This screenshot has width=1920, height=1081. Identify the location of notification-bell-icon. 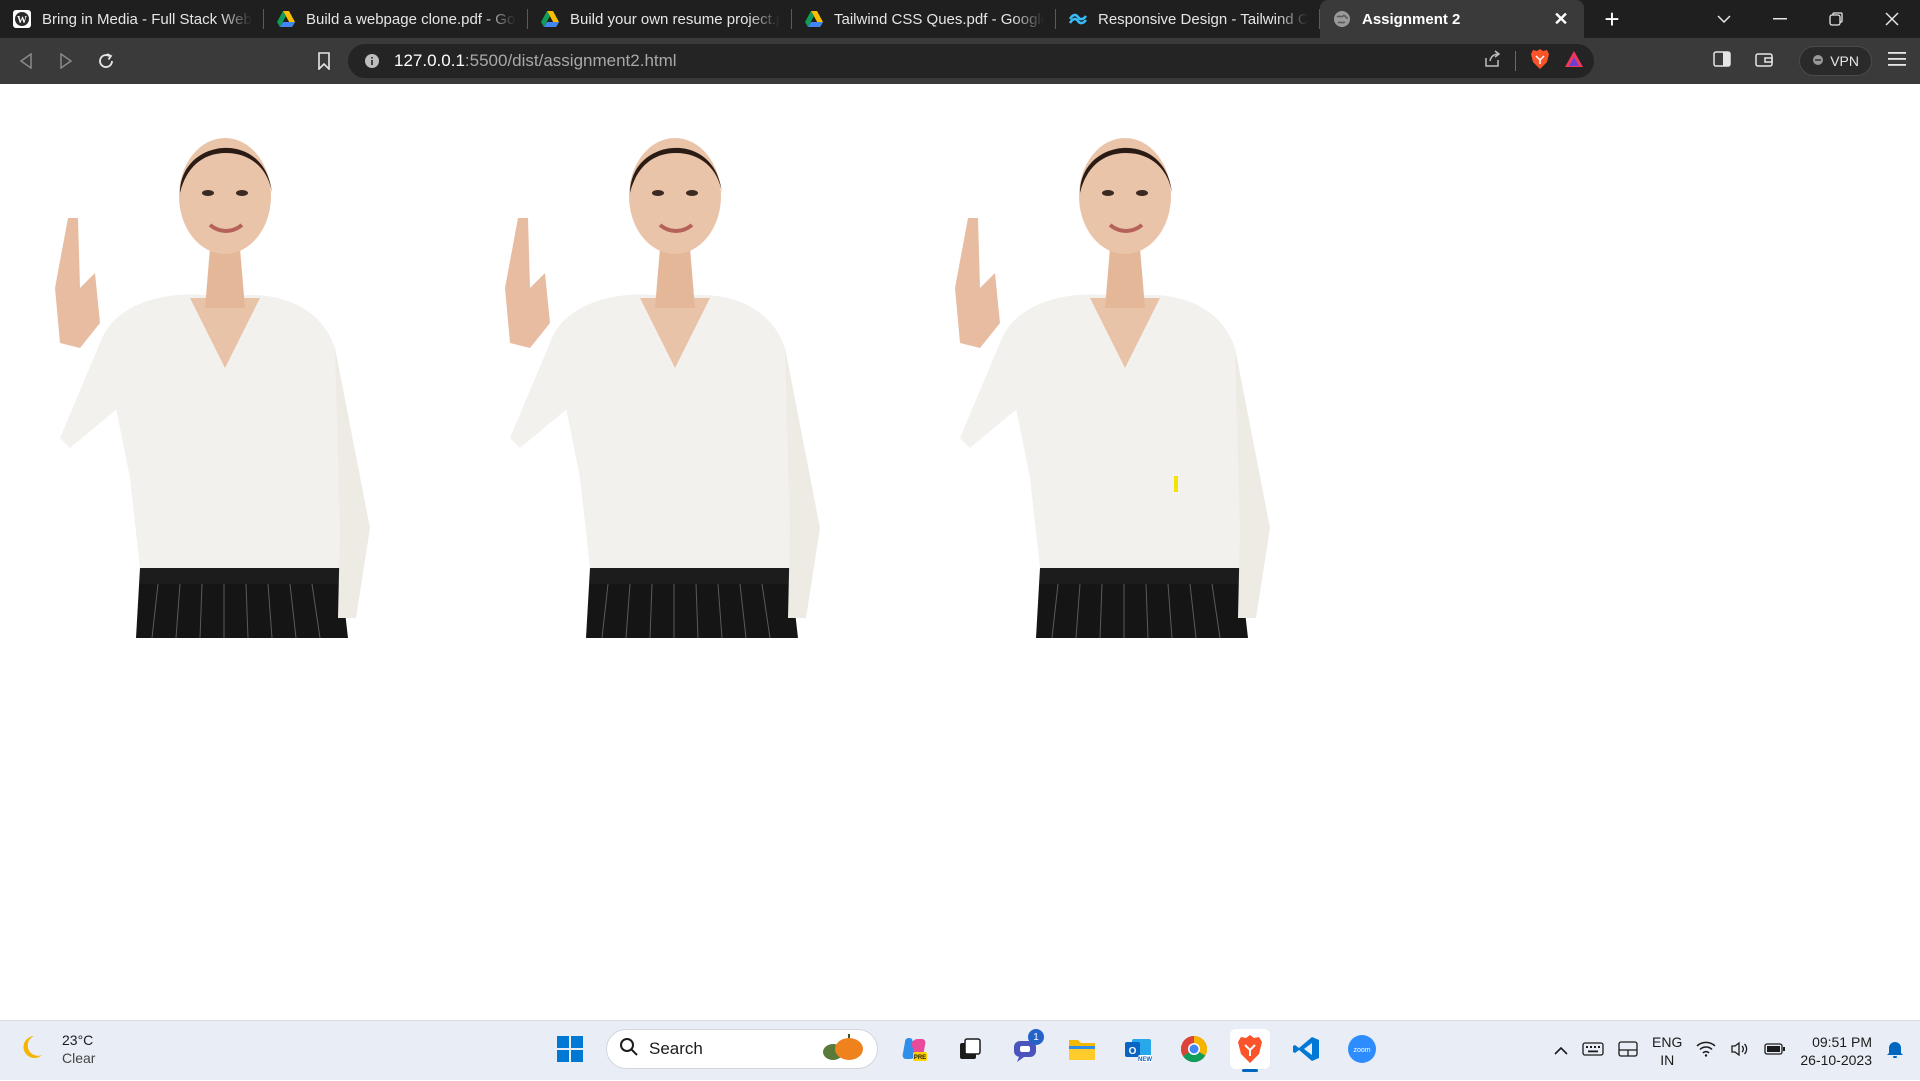
(1895, 1051).